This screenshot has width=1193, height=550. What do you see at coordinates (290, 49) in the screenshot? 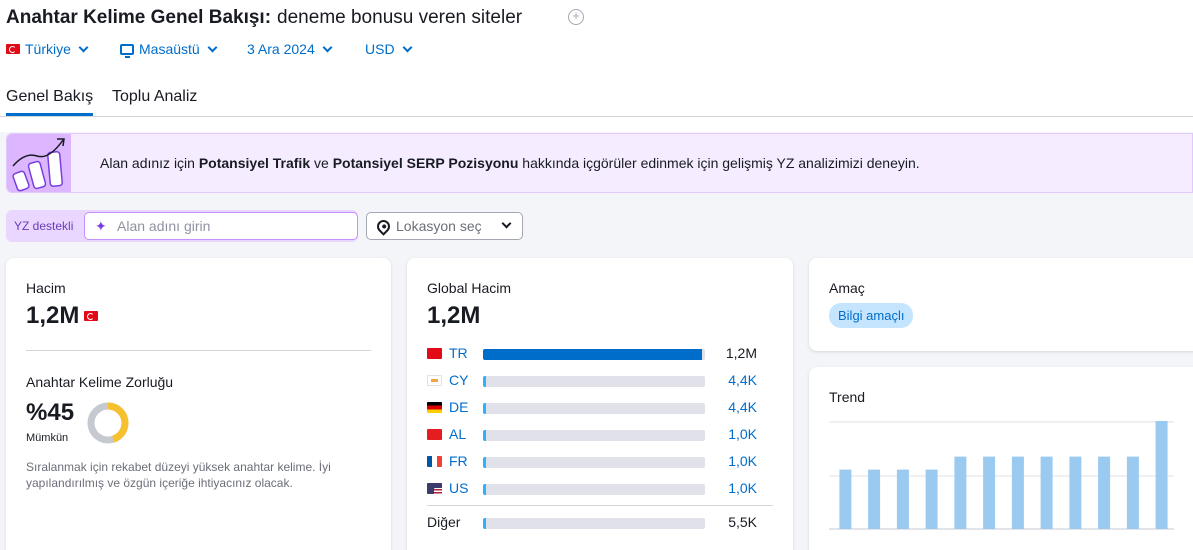
I see `date-filter: 3 Ara 2024` at bounding box center [290, 49].